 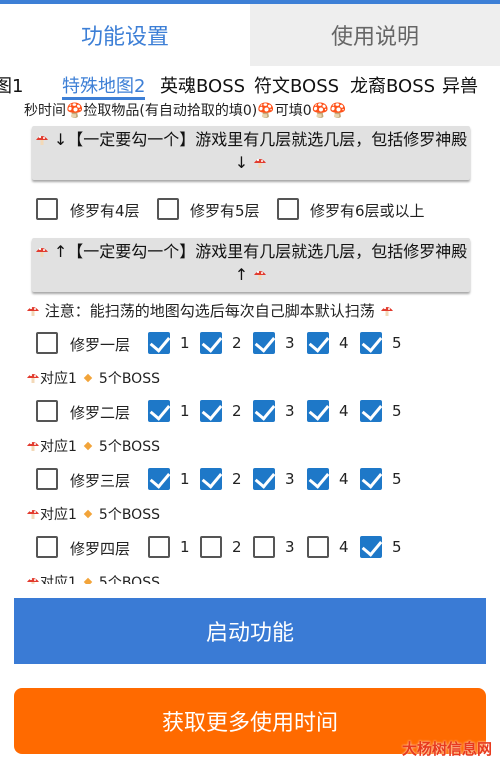 What do you see at coordinates (296, 87) in the screenshot?
I see `sub-tab-rune-boss: 符文BOSS` at bounding box center [296, 87].